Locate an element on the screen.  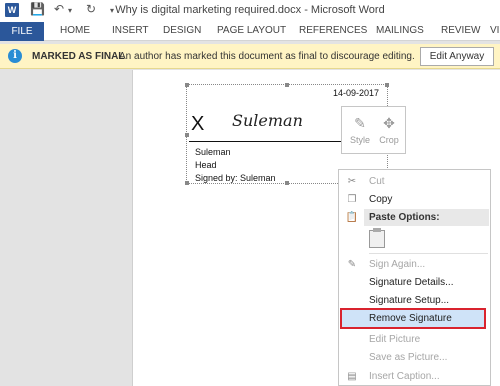
style-button: ✎ Style is located at coordinates (360, 131).